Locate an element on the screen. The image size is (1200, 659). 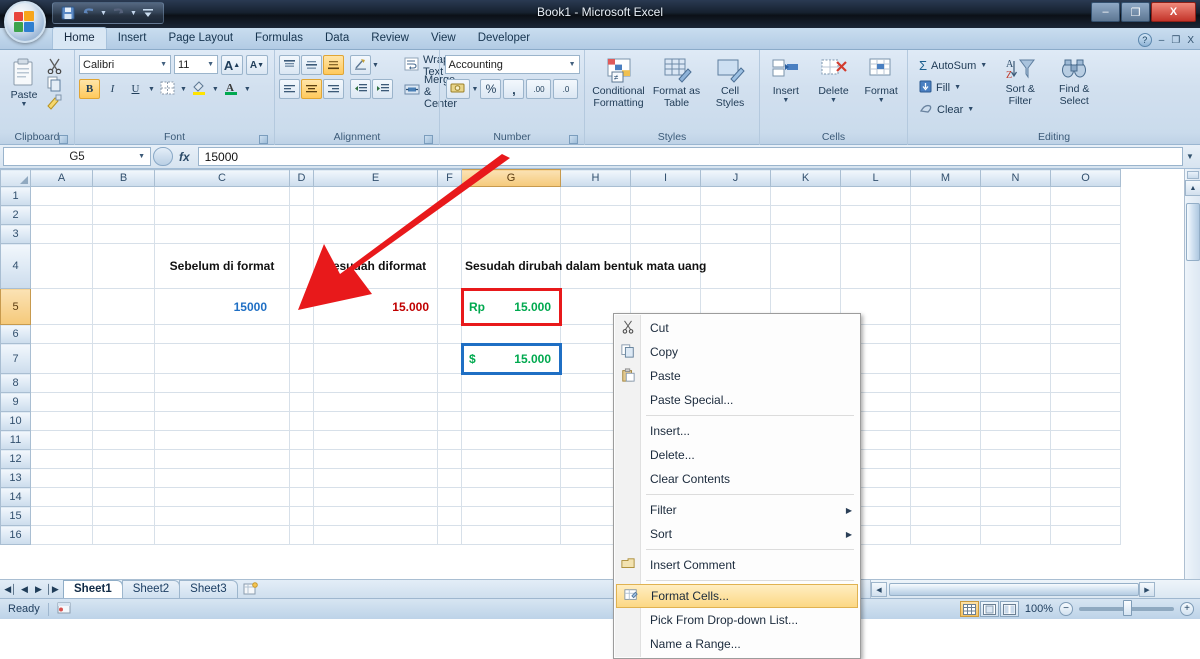
cell-A8 is located at coordinates (61, 383).